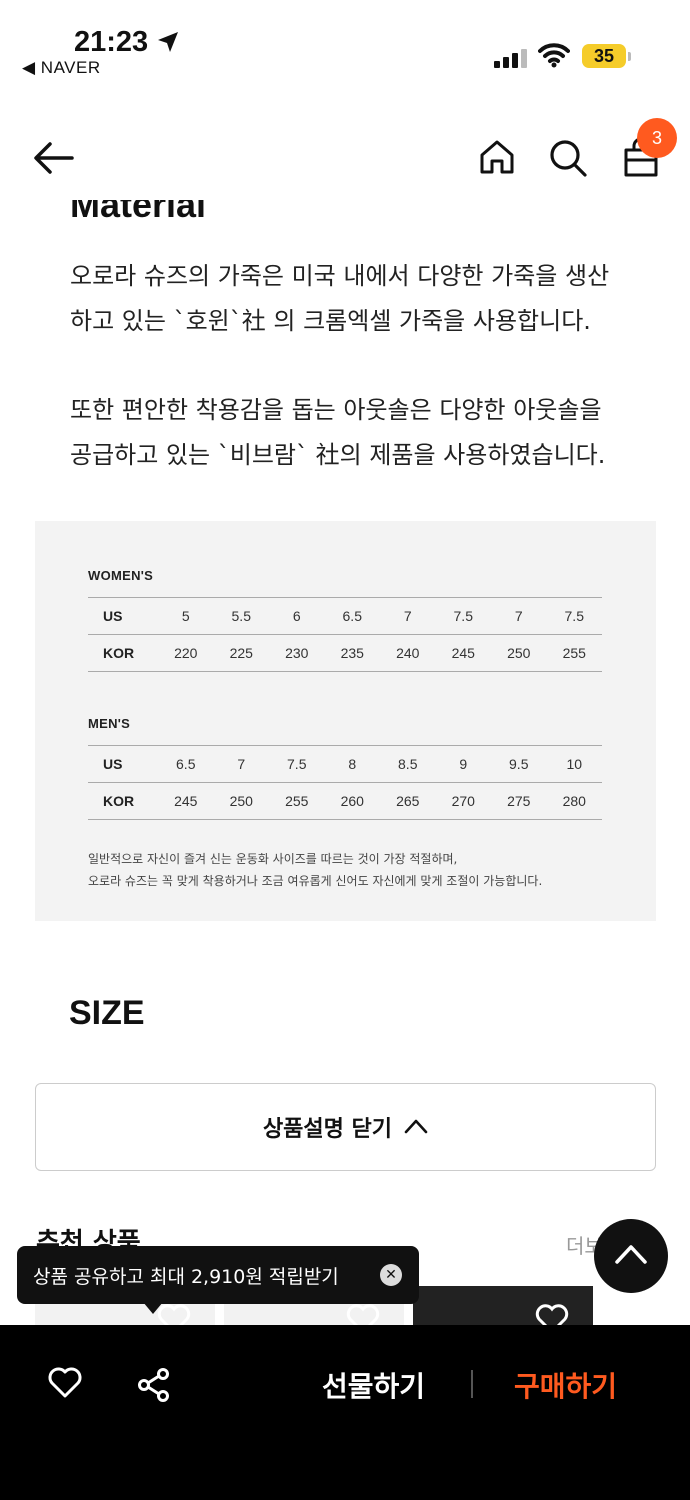  Describe the element at coordinates (568, 160) in the screenshot. I see `search-icon` at that location.